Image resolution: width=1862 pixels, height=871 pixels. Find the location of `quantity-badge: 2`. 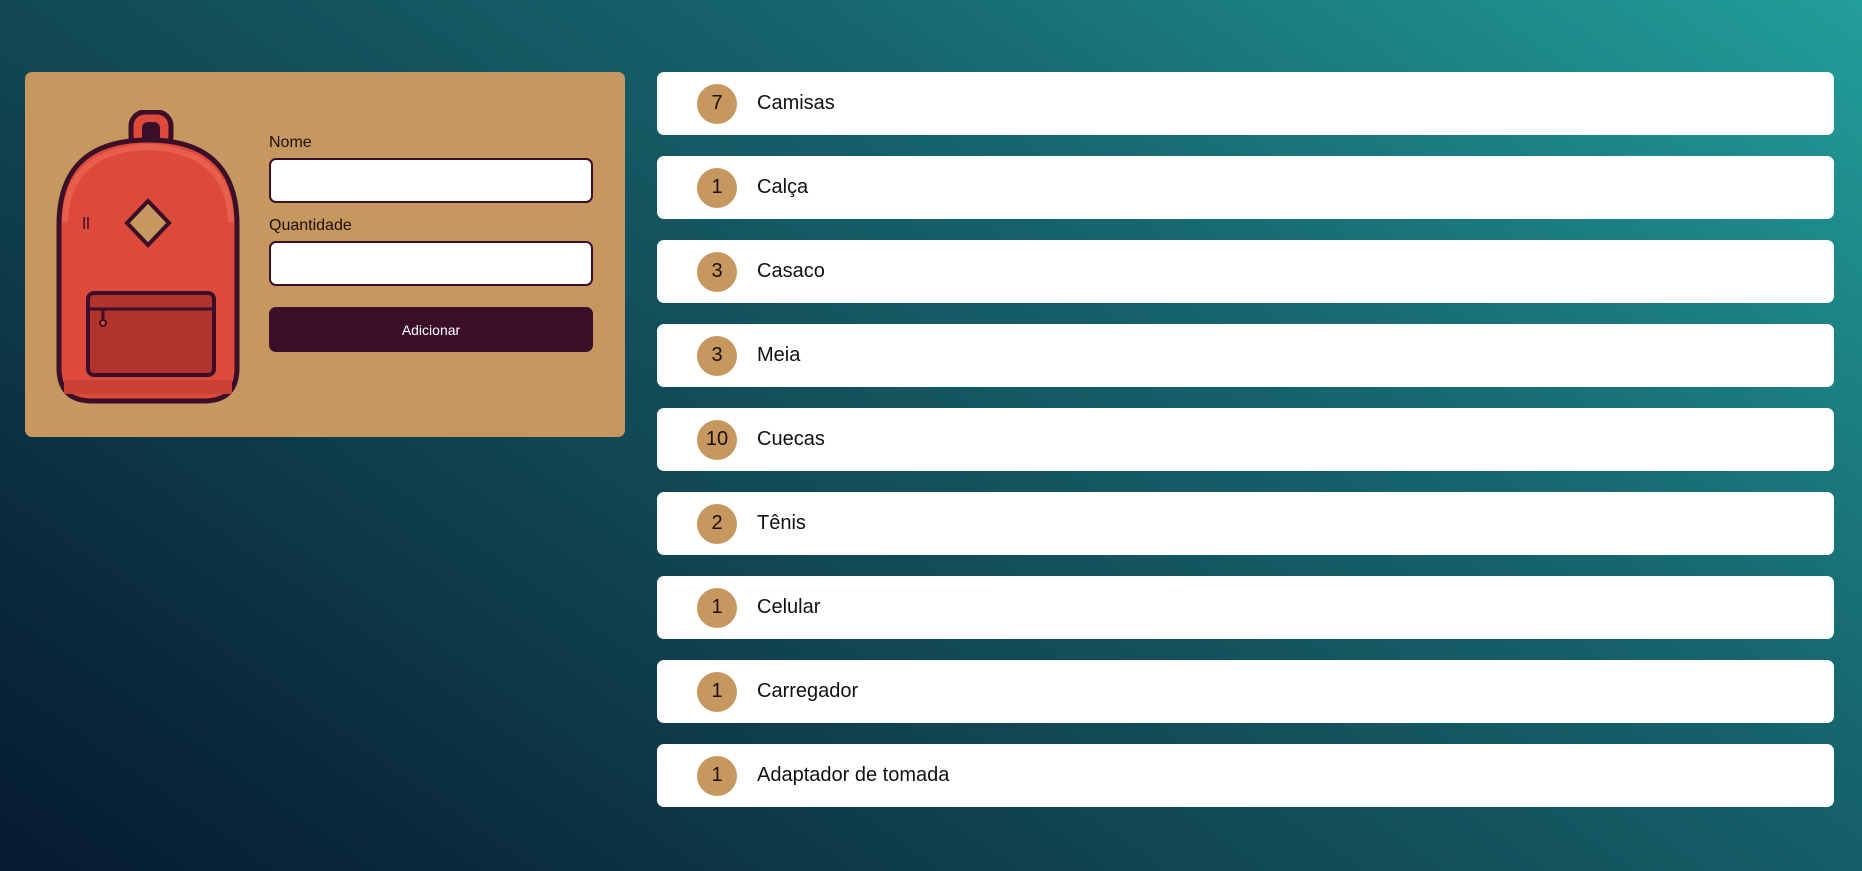

quantity-badge: 2 is located at coordinates (717, 523).